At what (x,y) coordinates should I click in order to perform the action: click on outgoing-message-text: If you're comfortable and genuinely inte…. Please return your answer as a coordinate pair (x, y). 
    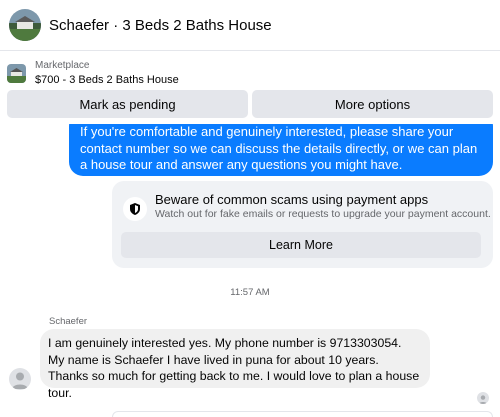
    Looking at the image, I should click on (279, 148).